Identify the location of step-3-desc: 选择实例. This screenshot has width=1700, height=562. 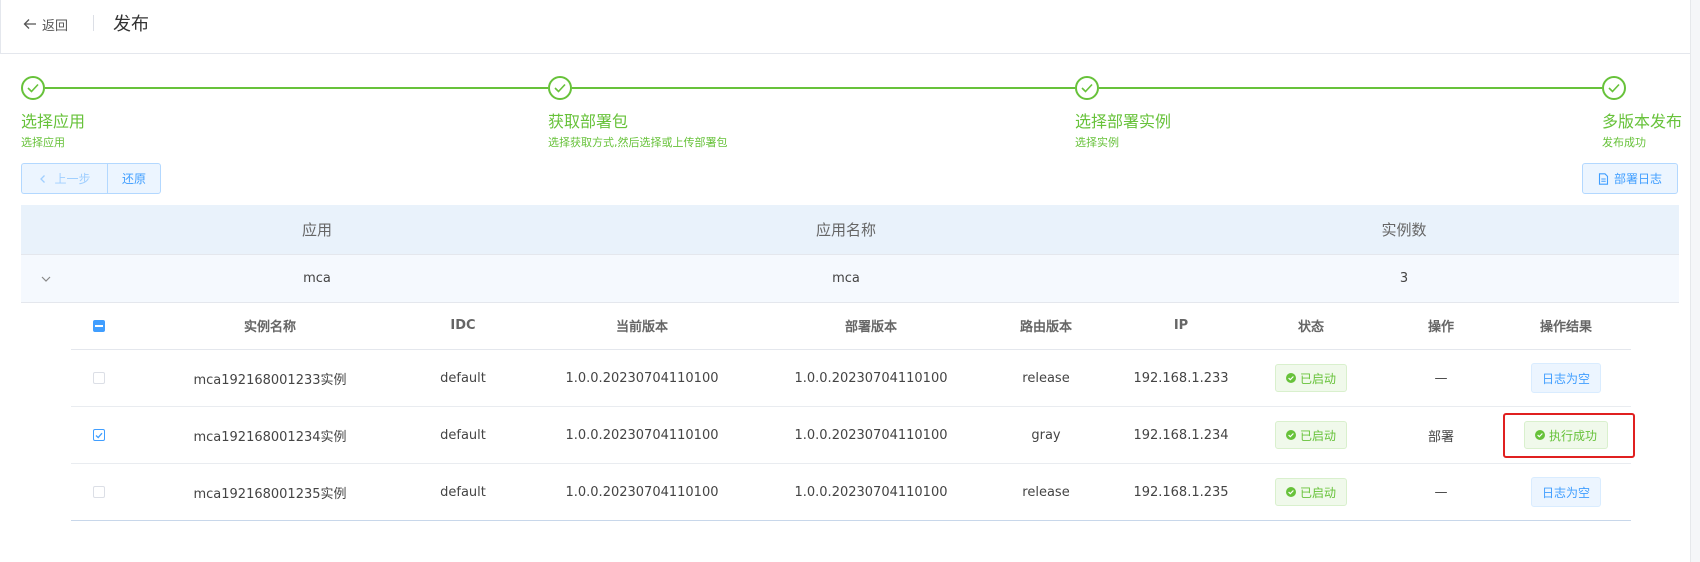
(1097, 142).